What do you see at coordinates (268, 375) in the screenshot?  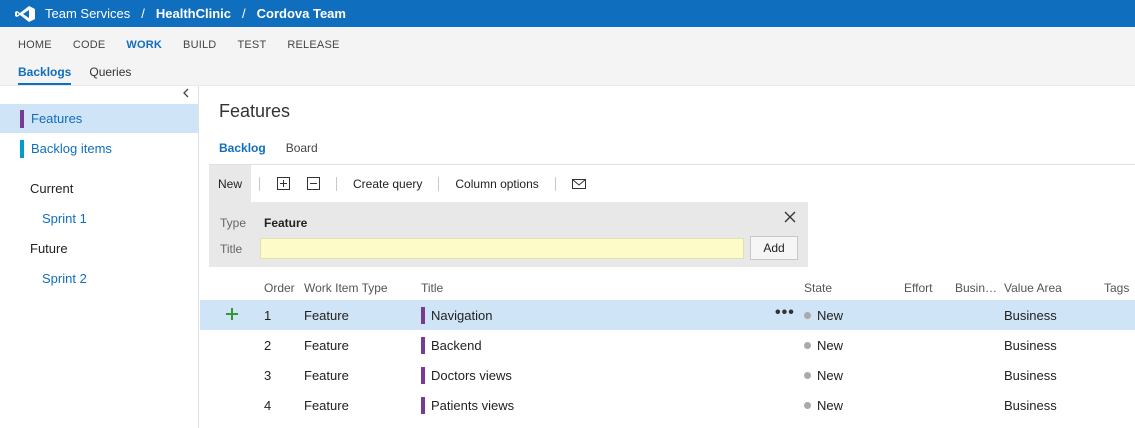 I see `cell-order: 3` at bounding box center [268, 375].